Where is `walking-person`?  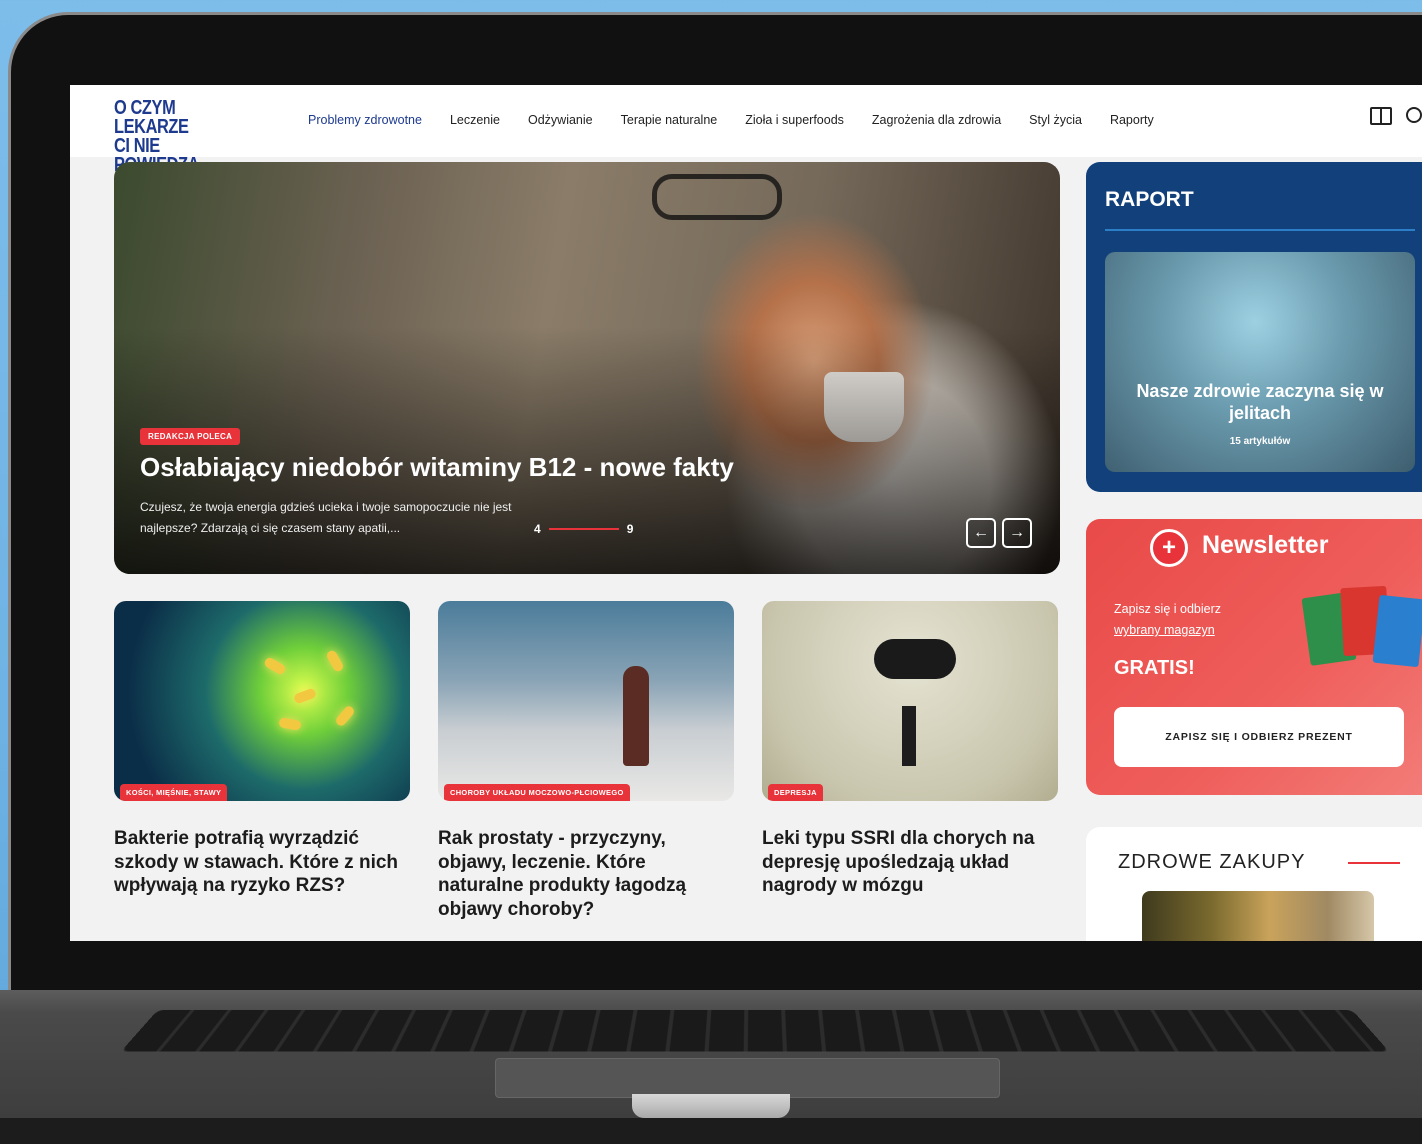
walking-person is located at coordinates (636, 716).